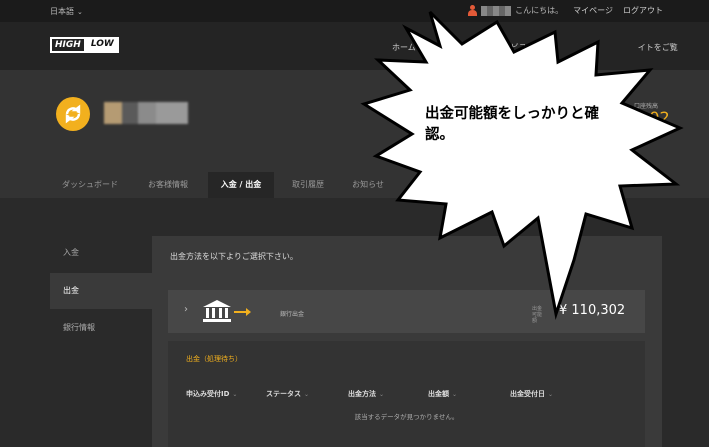 The height and width of the screenshot is (447, 709). What do you see at coordinates (211, 394) in the screenshot?
I see `column-header-id: 申込み受付ID ⌄` at bounding box center [211, 394].